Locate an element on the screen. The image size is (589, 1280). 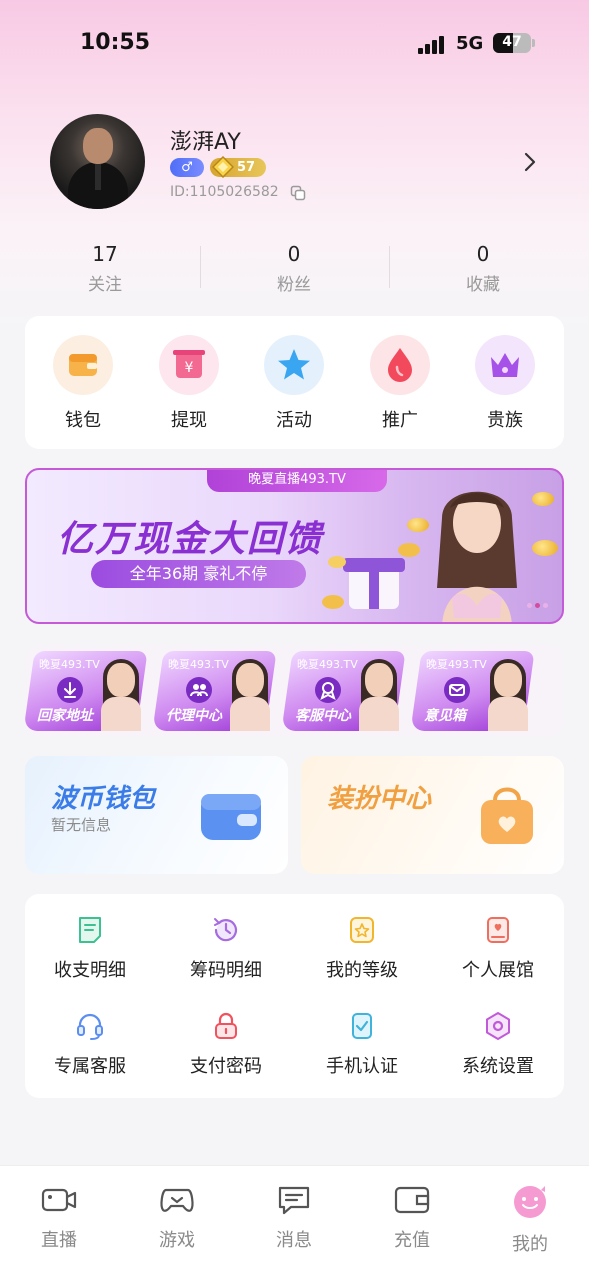
level-number: 57 is located at coordinates (246, 167).